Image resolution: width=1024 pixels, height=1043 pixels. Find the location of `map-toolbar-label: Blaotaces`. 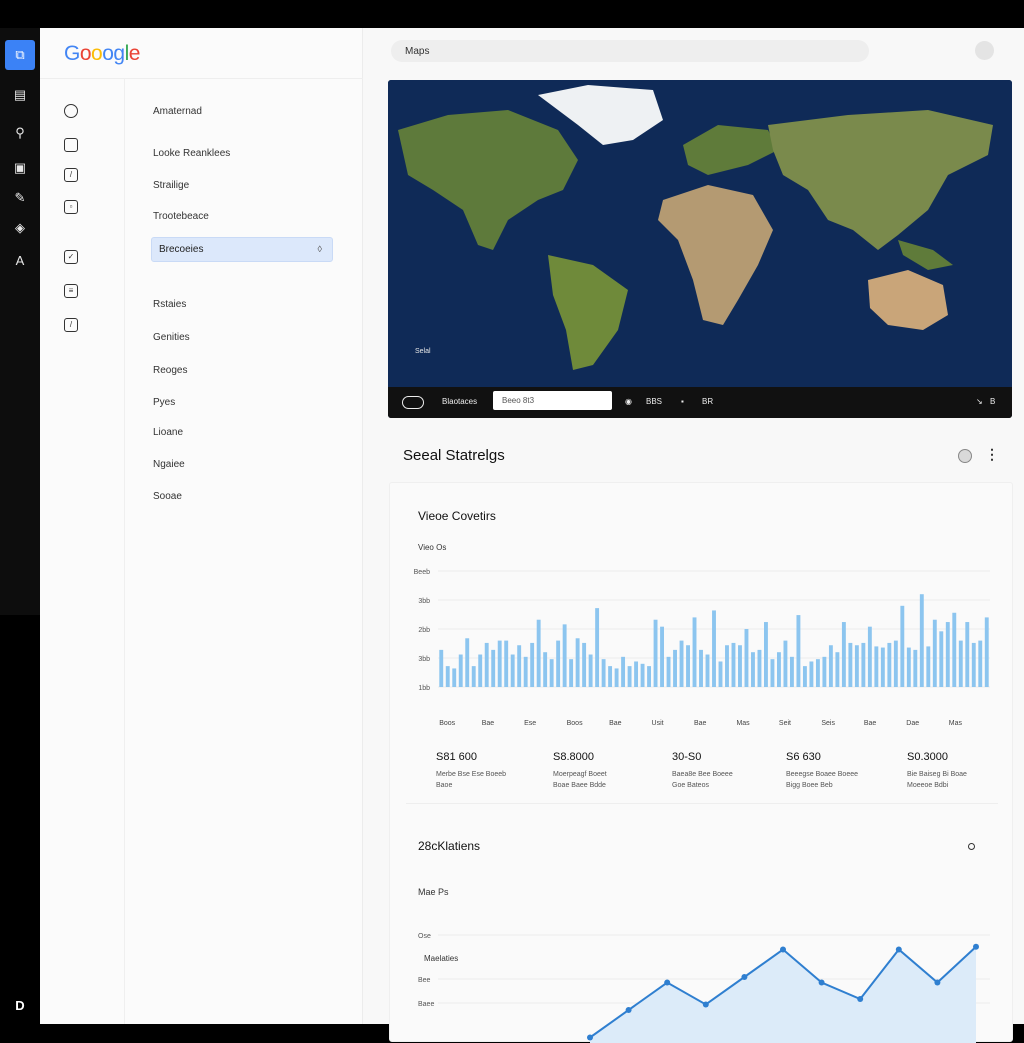

map-toolbar-label: Blaotaces is located at coordinates (459, 401).